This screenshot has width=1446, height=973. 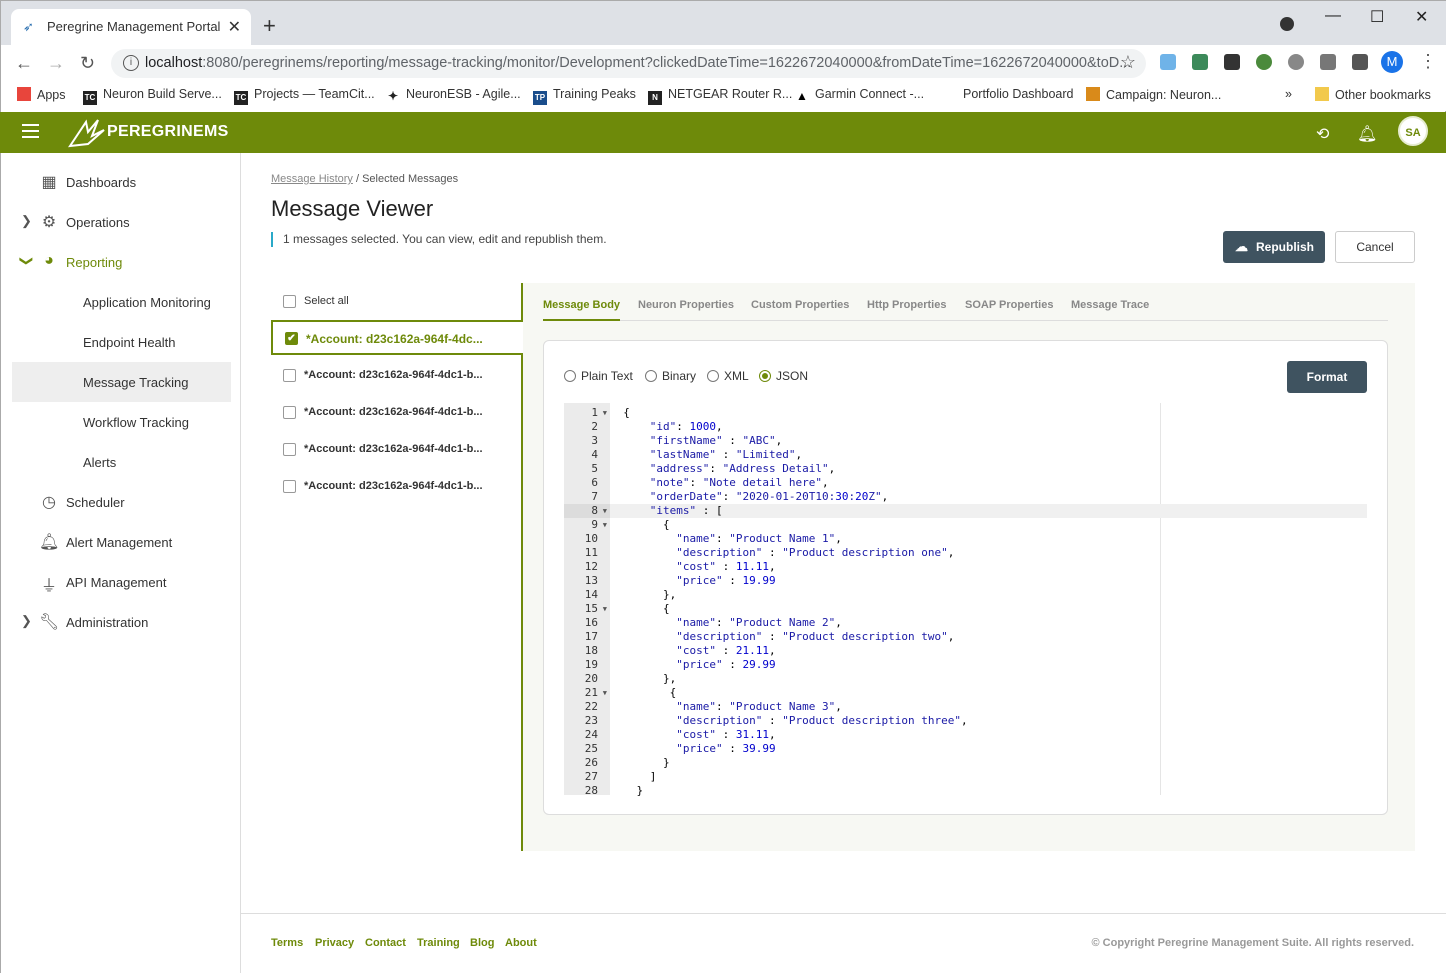 What do you see at coordinates (1200, 62) in the screenshot?
I see `image-extension-icon` at bounding box center [1200, 62].